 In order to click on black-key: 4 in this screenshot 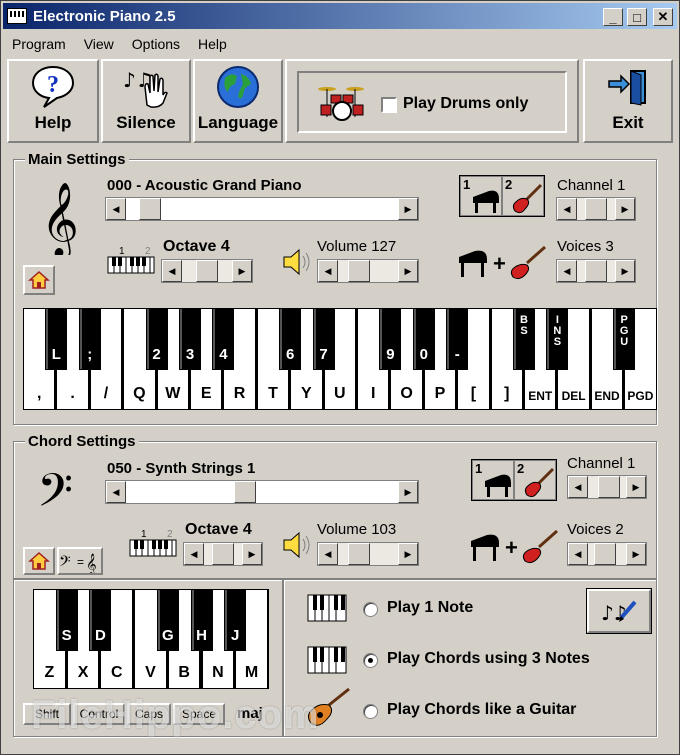, I will do `click(223, 339)`.